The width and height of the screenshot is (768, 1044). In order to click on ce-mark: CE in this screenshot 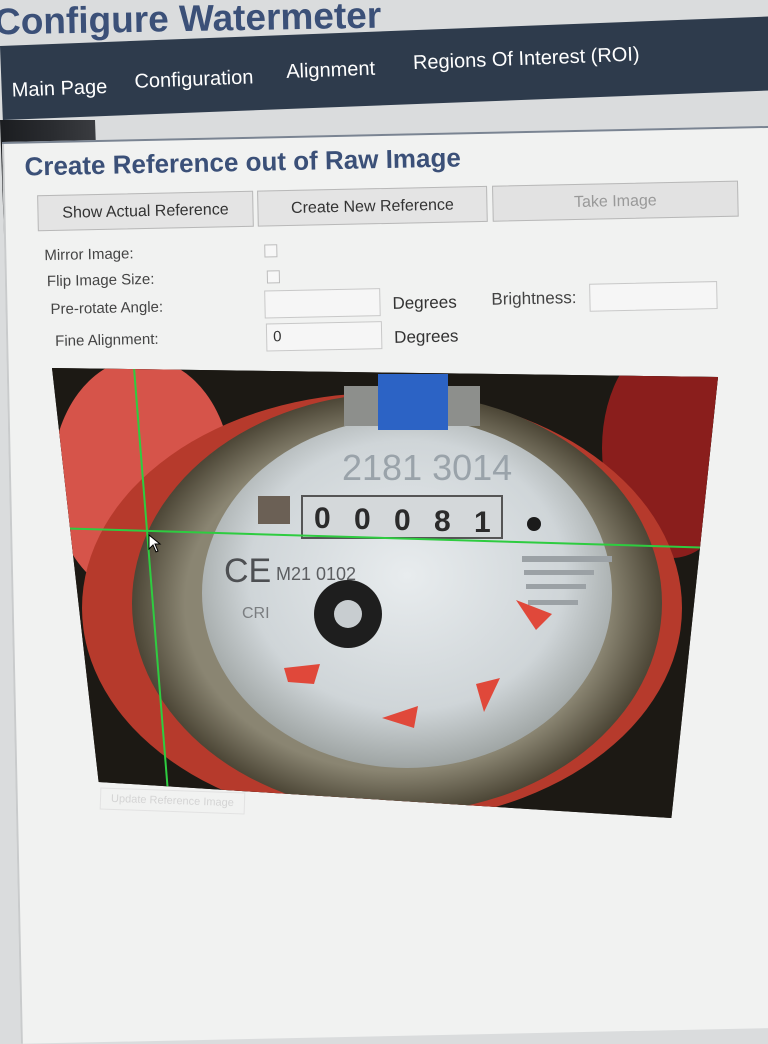, I will do `click(247, 571)`.